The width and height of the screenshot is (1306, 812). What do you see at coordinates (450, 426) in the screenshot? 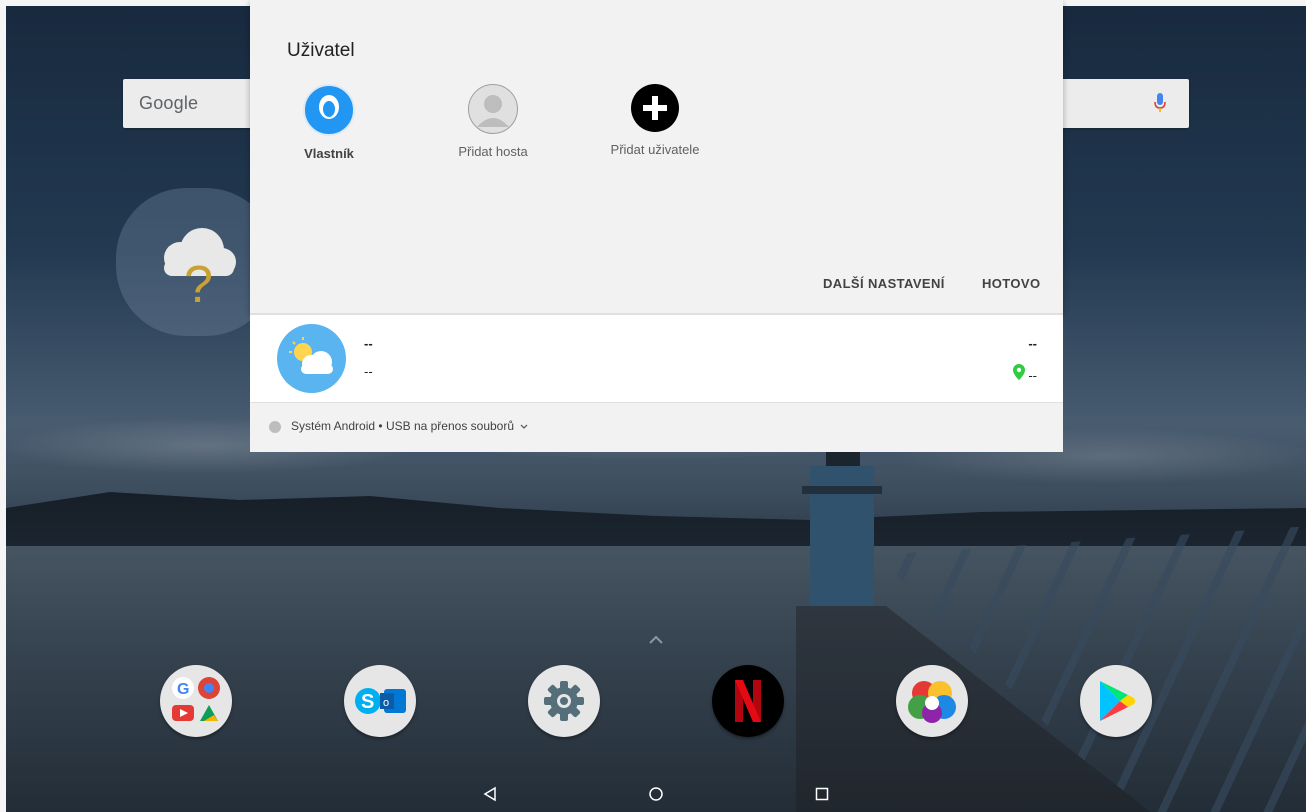
I see `notification-message: USB na přenos souborů` at bounding box center [450, 426].